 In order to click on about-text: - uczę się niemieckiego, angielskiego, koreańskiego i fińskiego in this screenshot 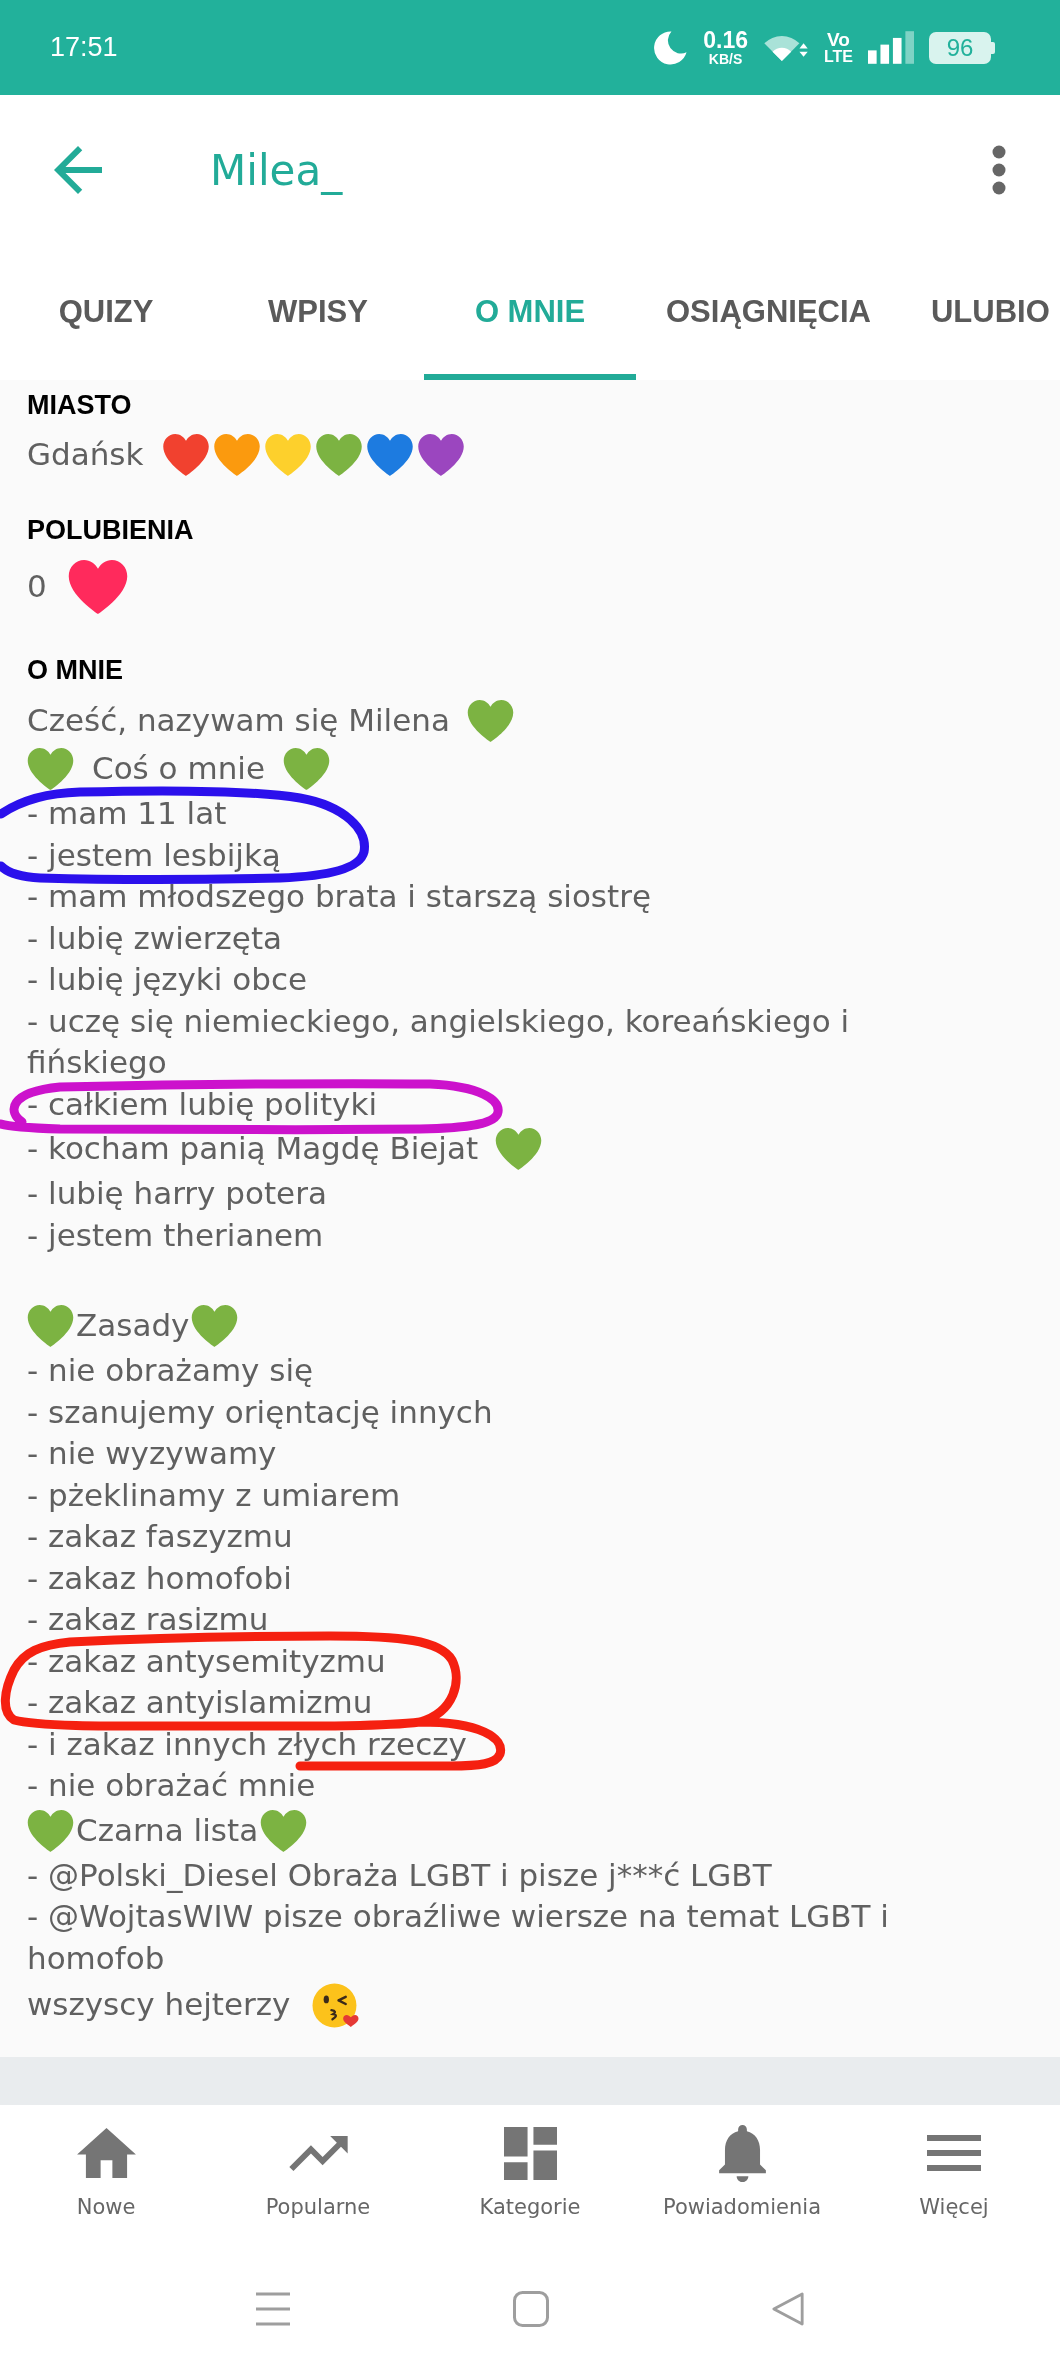, I will do `click(439, 1041)`.